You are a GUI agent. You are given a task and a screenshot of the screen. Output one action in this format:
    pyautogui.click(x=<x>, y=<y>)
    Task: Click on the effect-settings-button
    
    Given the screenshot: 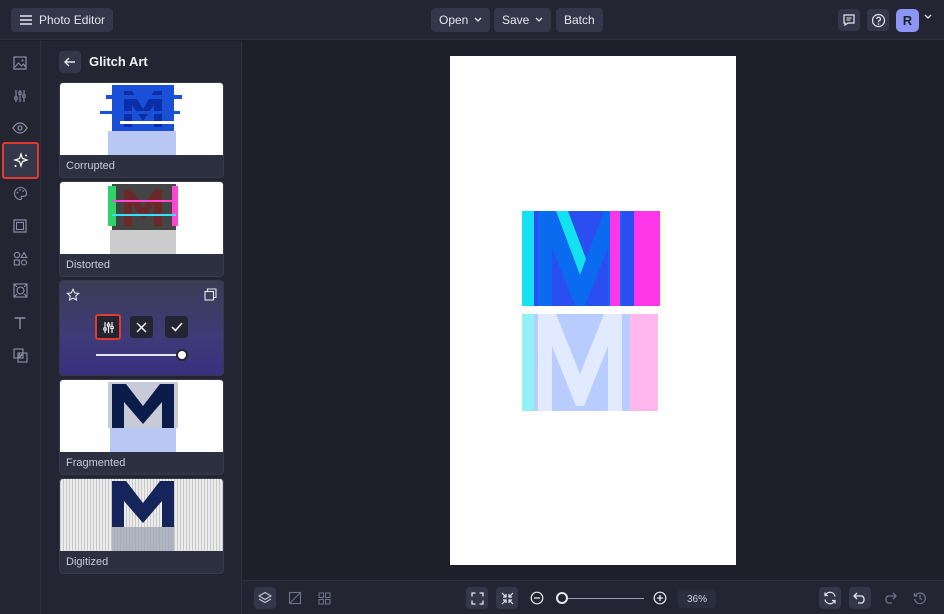 What is the action you would take?
    pyautogui.click(x=108, y=327)
    